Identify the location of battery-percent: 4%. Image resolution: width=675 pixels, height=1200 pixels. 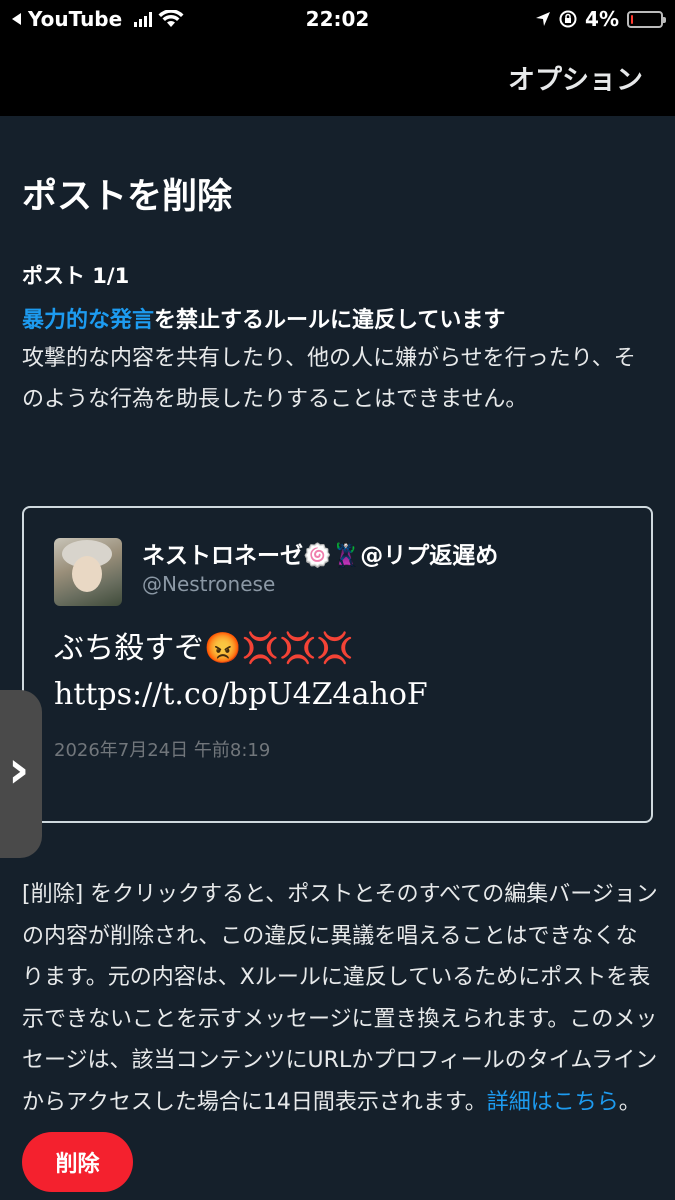
(602, 19).